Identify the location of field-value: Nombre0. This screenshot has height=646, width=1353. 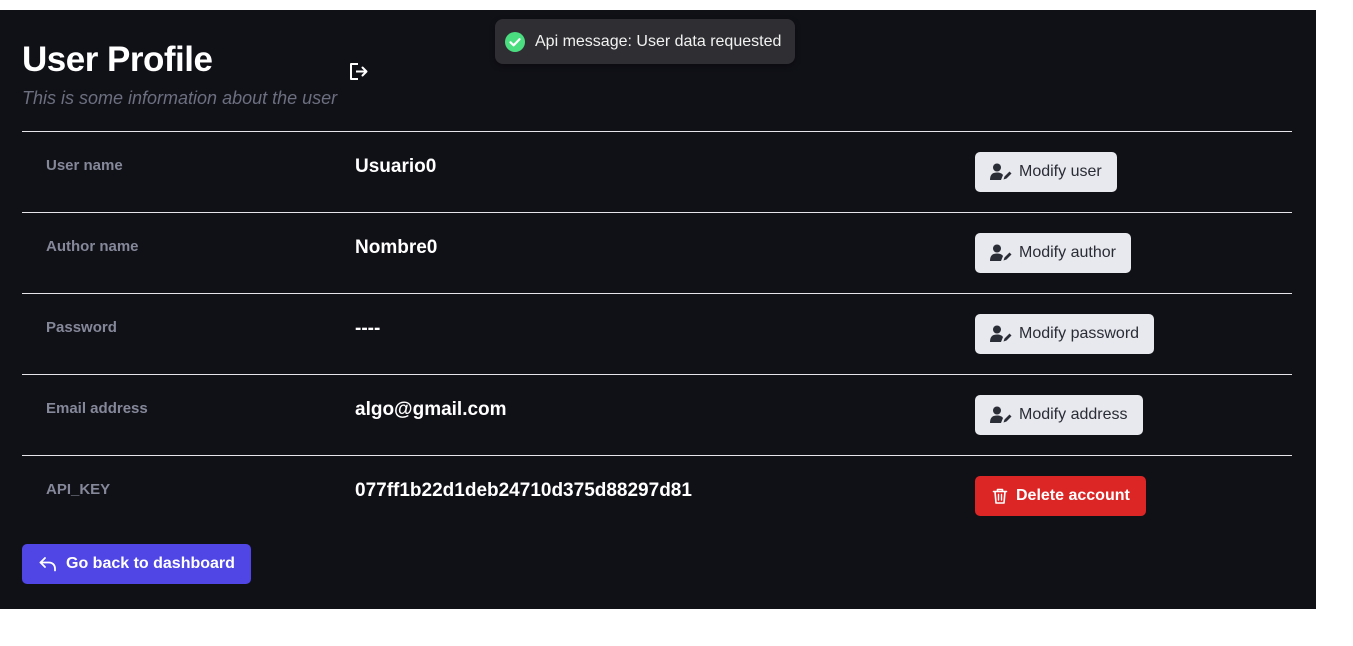
(396, 247).